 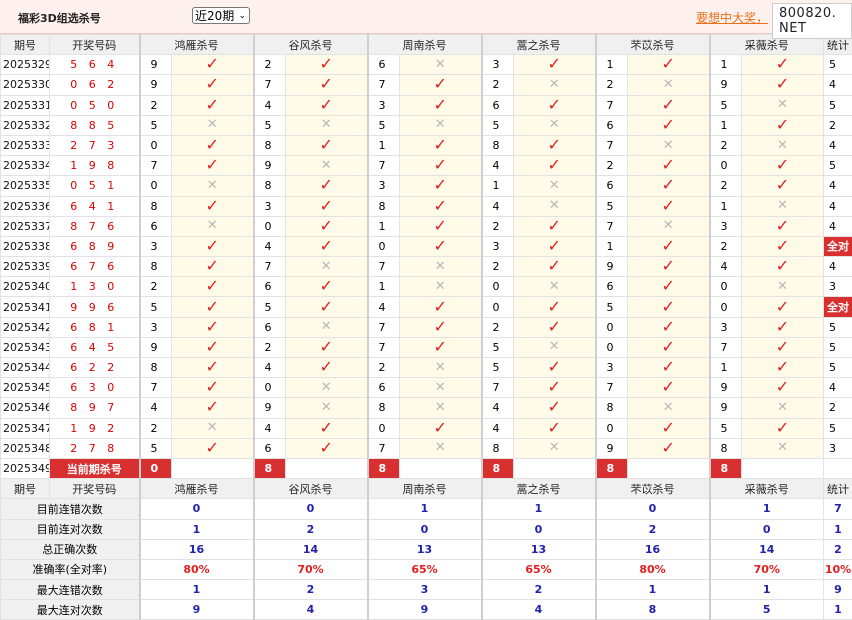 I want to click on table-row: 20253419 9 65✓5✓4✓0✓5✓0✓全对, so click(x=426, y=307).